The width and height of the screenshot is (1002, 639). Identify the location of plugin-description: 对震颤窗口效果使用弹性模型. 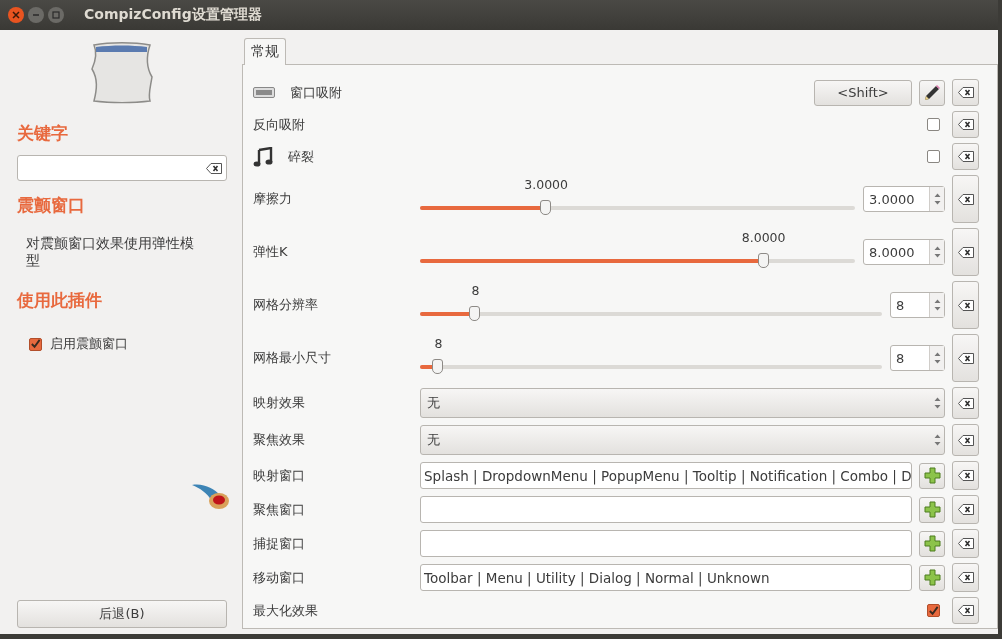
(110, 252).